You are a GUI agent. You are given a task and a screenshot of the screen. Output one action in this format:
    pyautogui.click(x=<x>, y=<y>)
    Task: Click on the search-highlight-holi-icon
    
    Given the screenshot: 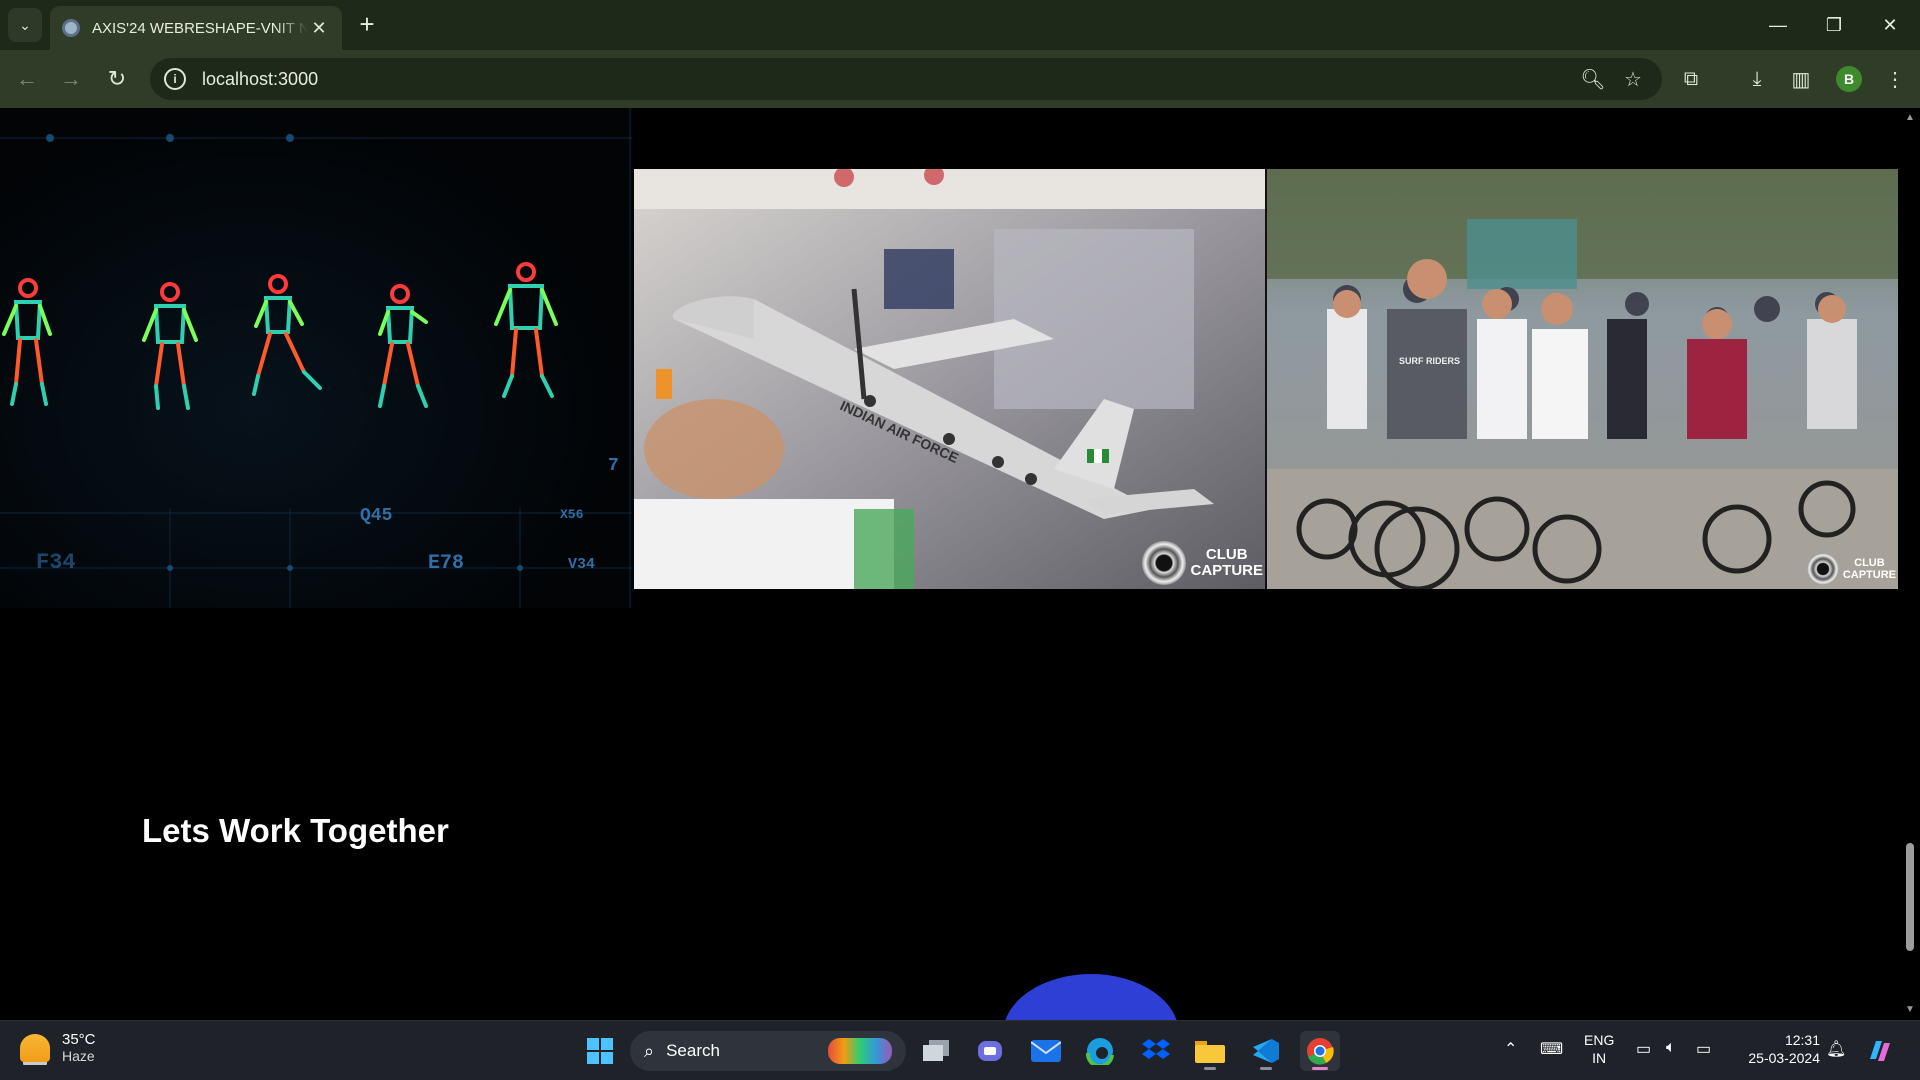 What is the action you would take?
    pyautogui.click(x=860, y=1051)
    